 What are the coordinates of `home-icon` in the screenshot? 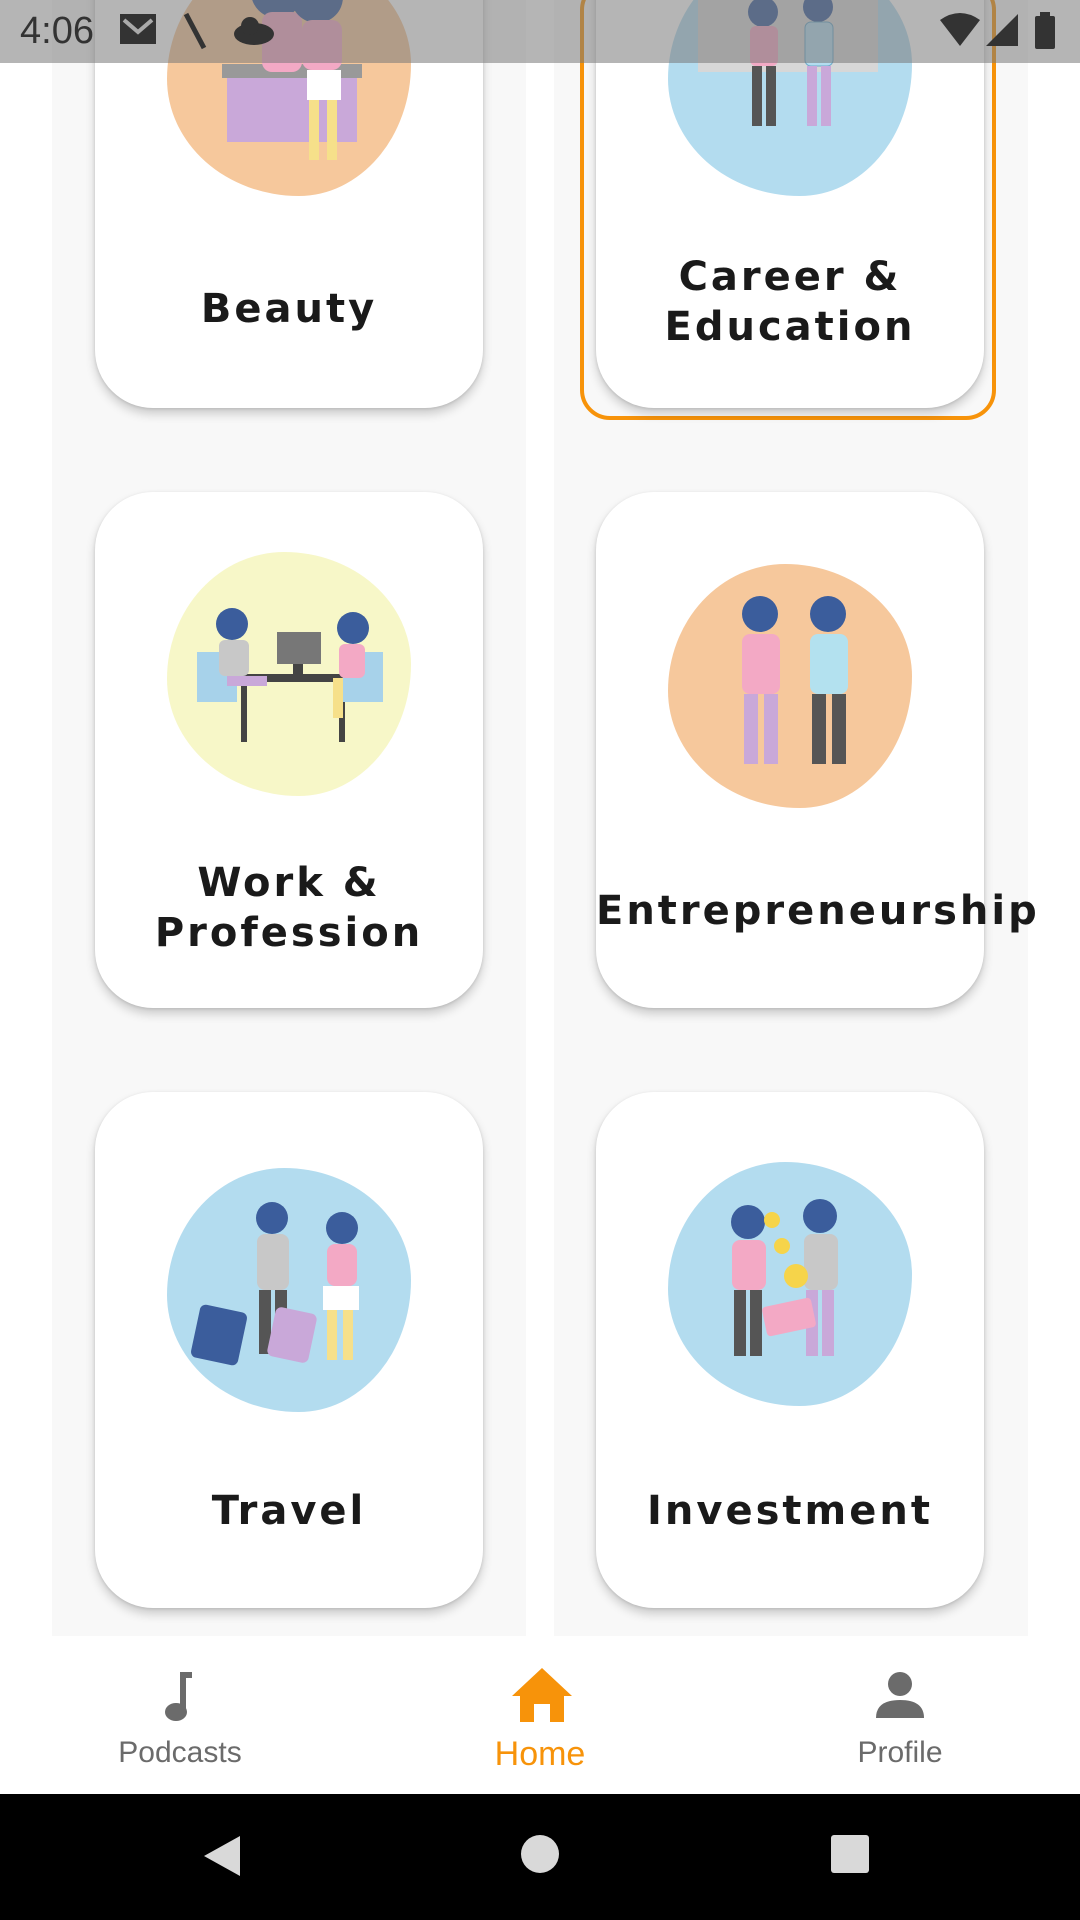 It's located at (541, 1696).